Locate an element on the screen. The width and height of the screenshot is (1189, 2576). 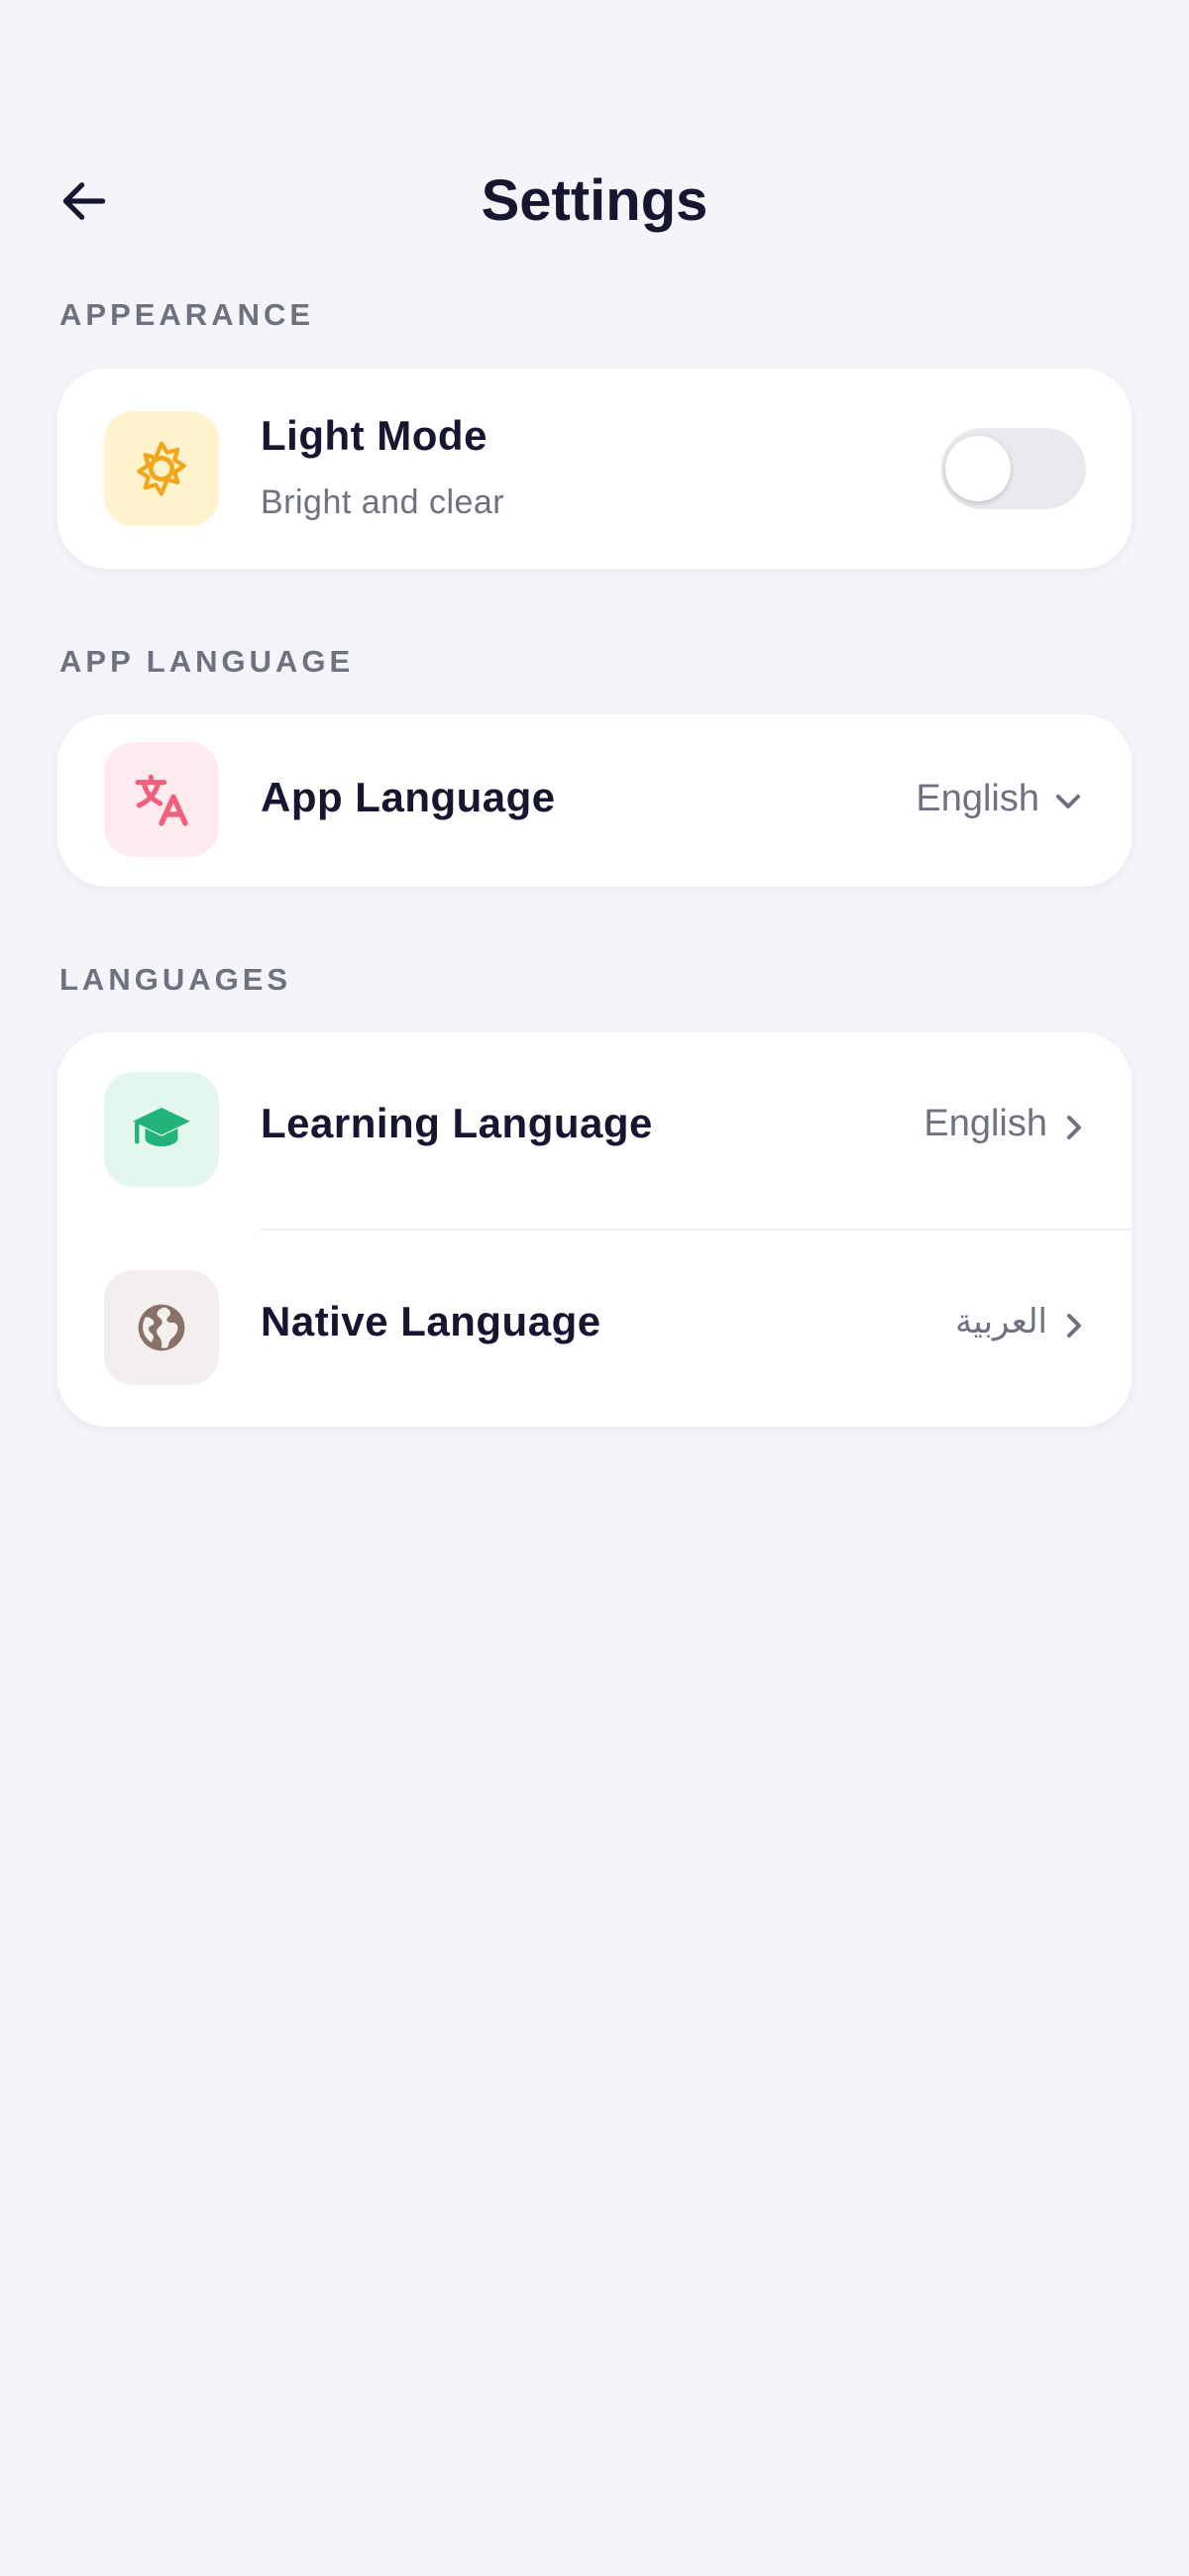
back-button is located at coordinates (84, 201).